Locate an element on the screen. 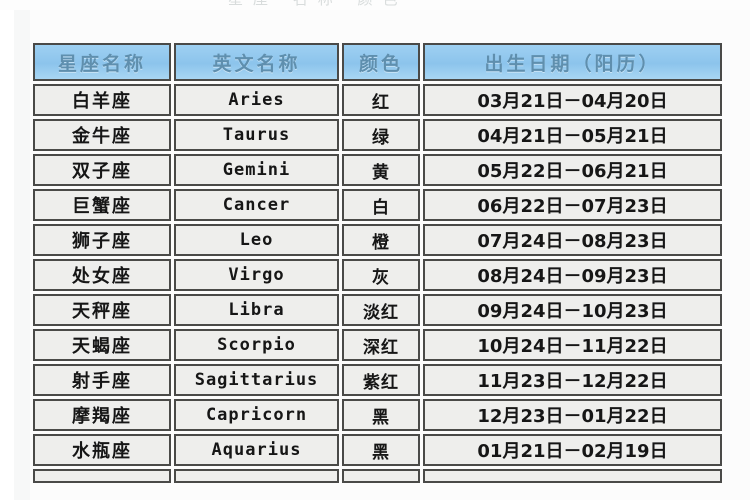 The height and width of the screenshot is (500, 750). cell-date-range: 06月22日－07月23日 is located at coordinates (572, 205).